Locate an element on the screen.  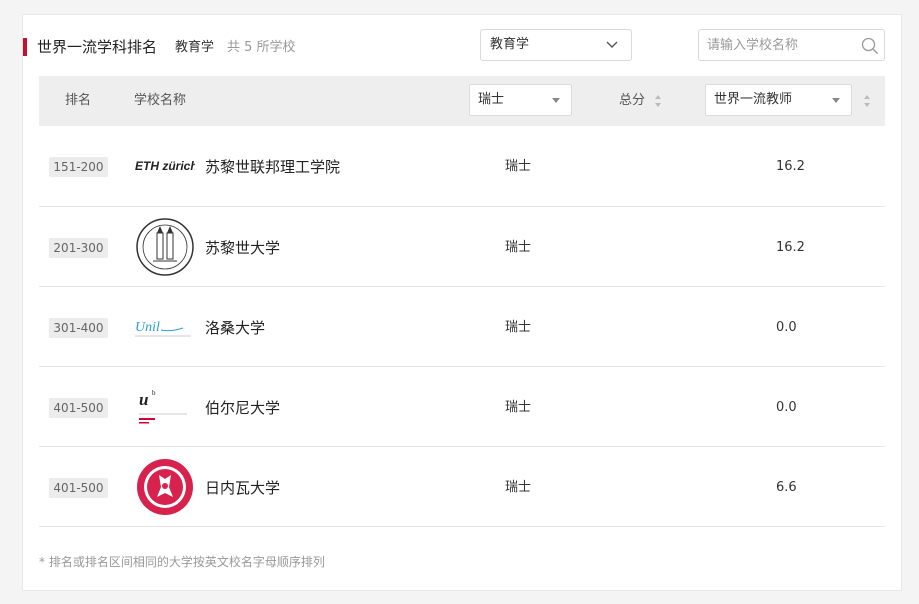
search-box is located at coordinates (791, 45).